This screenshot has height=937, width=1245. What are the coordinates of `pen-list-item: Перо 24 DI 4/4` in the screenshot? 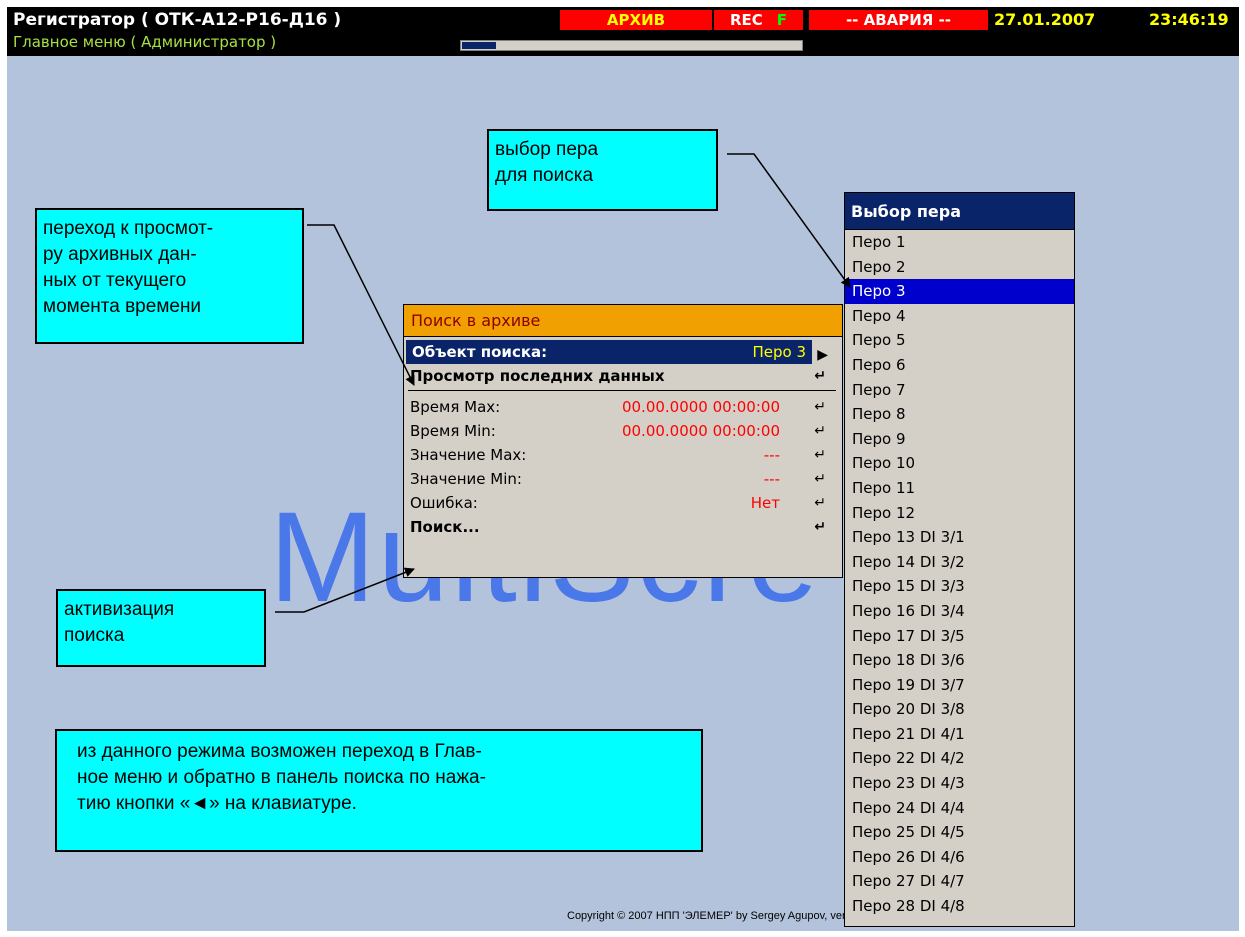 It's located at (959, 808).